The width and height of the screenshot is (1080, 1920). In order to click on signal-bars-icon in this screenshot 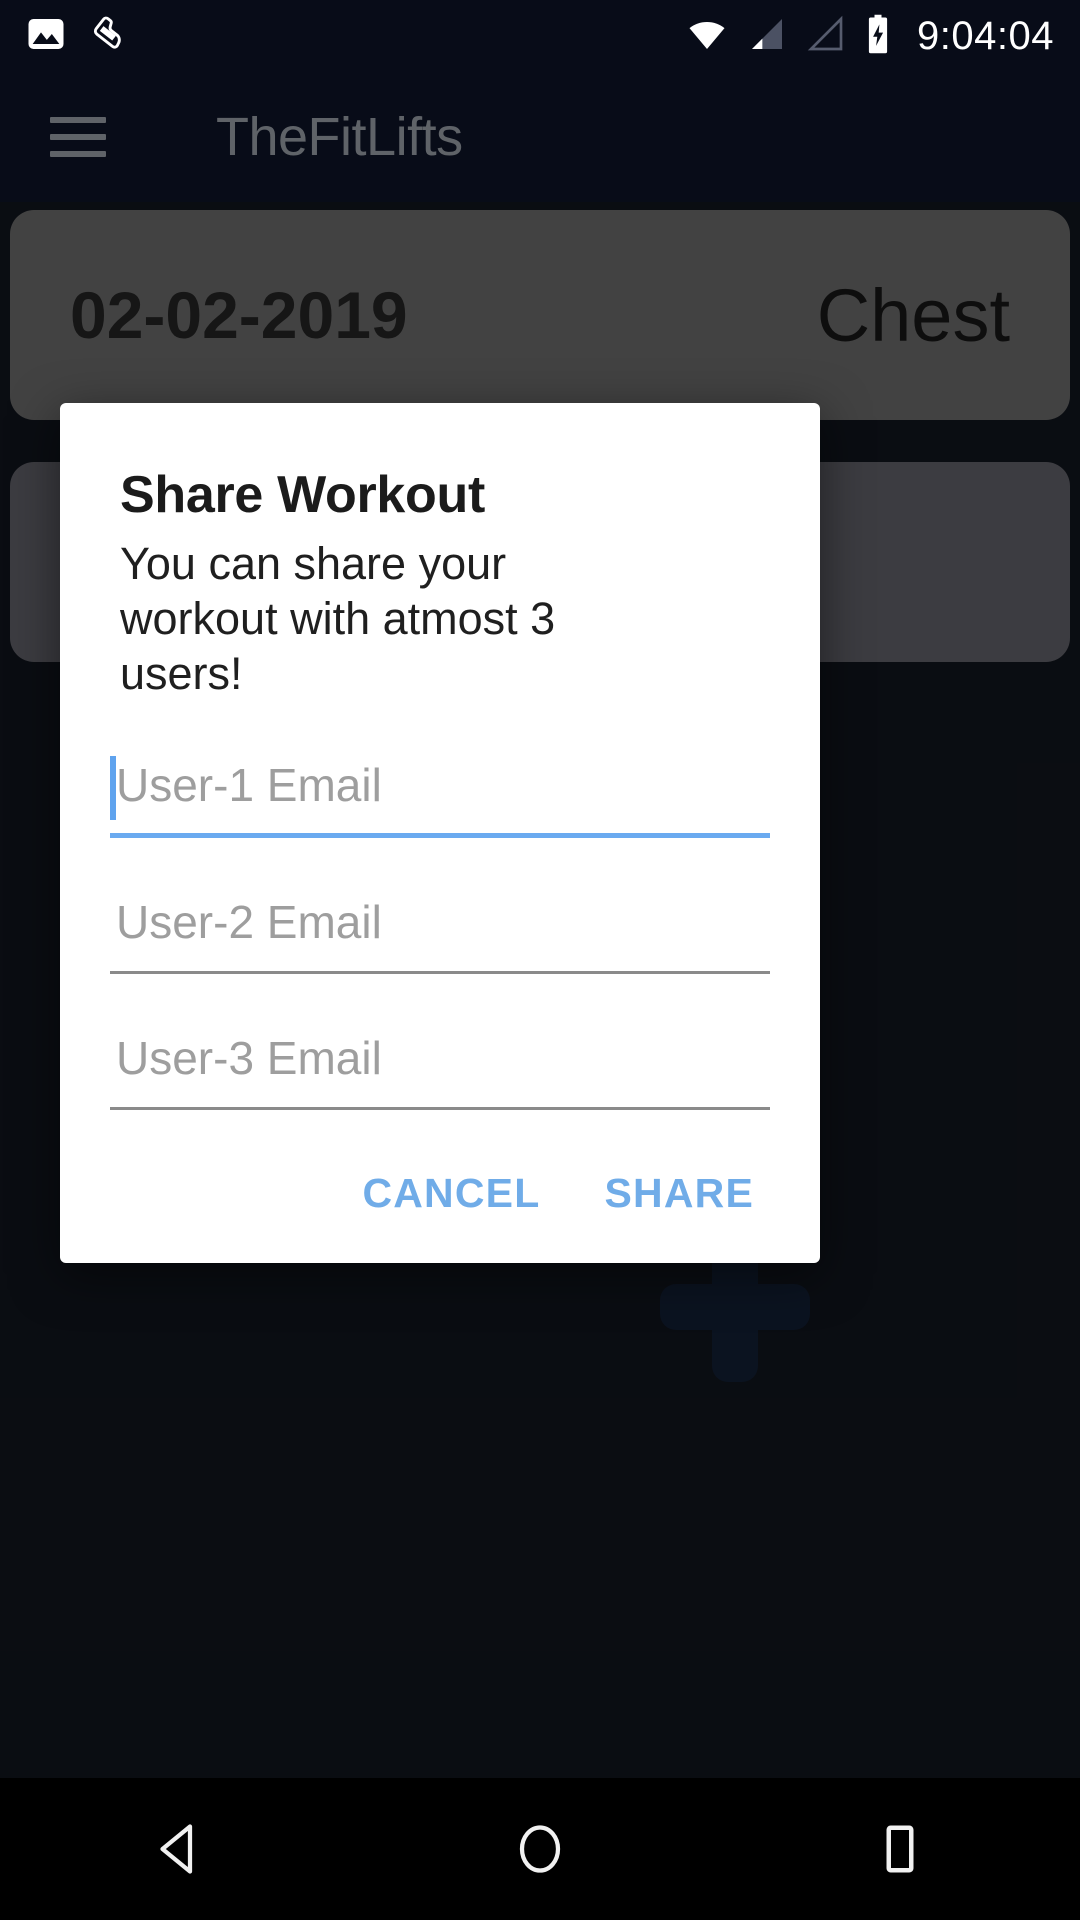, I will do `click(767, 36)`.